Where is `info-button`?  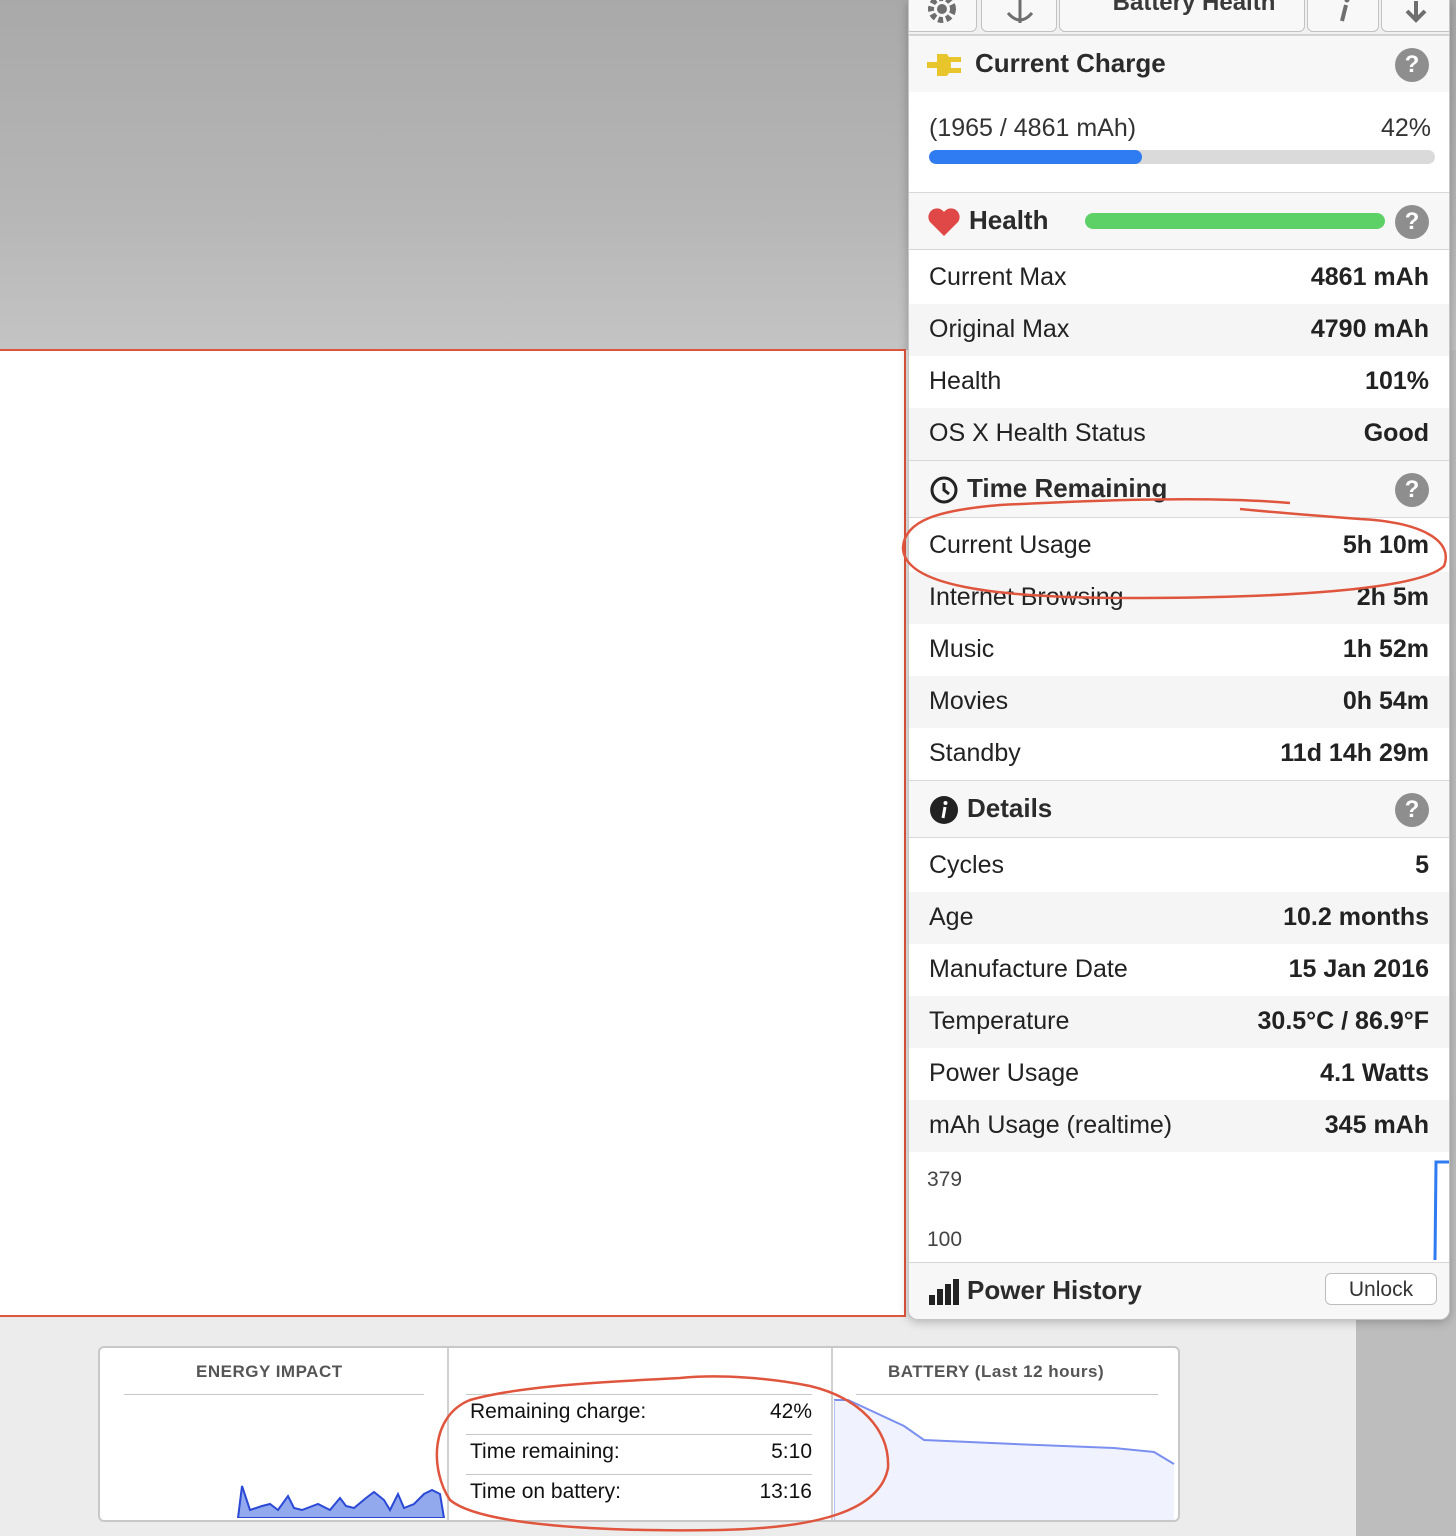 info-button is located at coordinates (1343, 16).